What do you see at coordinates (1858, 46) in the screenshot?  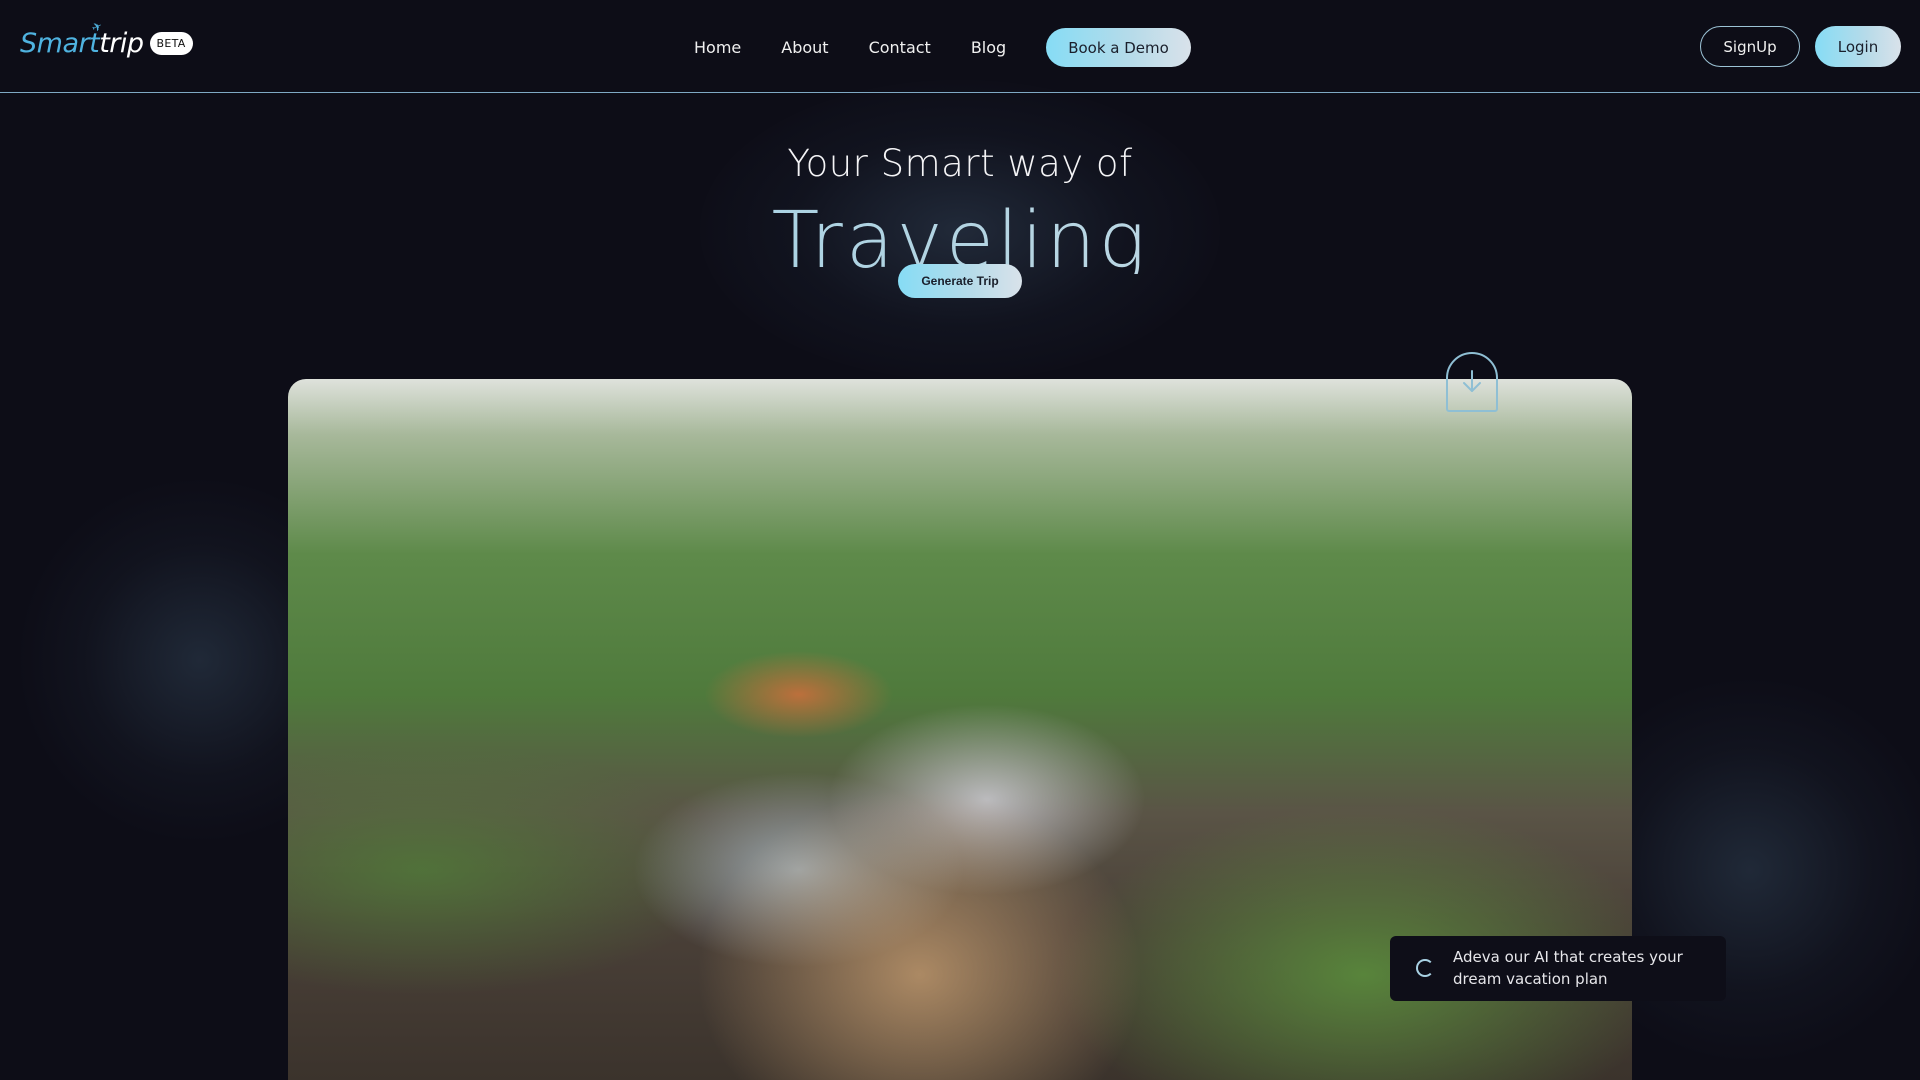 I see `login-button: Login` at bounding box center [1858, 46].